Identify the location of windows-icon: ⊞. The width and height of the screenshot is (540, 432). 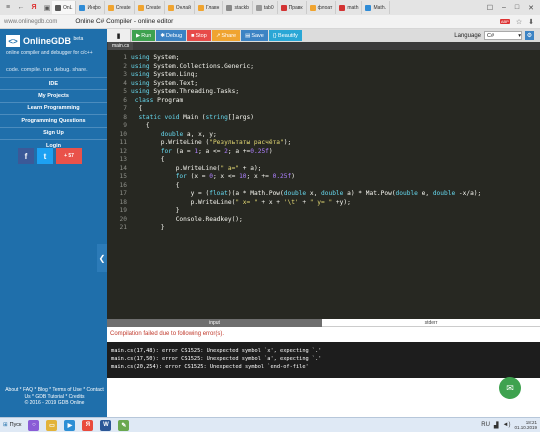
(5, 425).